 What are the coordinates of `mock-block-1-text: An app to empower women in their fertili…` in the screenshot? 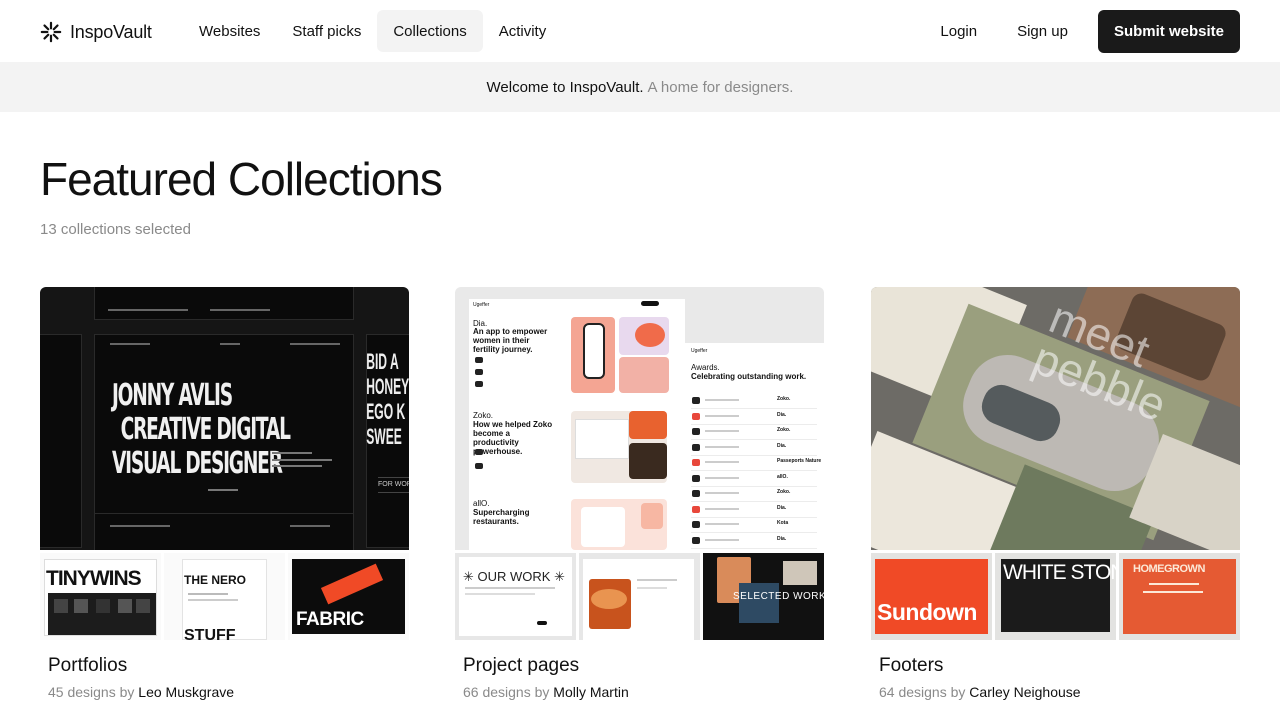 It's located at (510, 340).